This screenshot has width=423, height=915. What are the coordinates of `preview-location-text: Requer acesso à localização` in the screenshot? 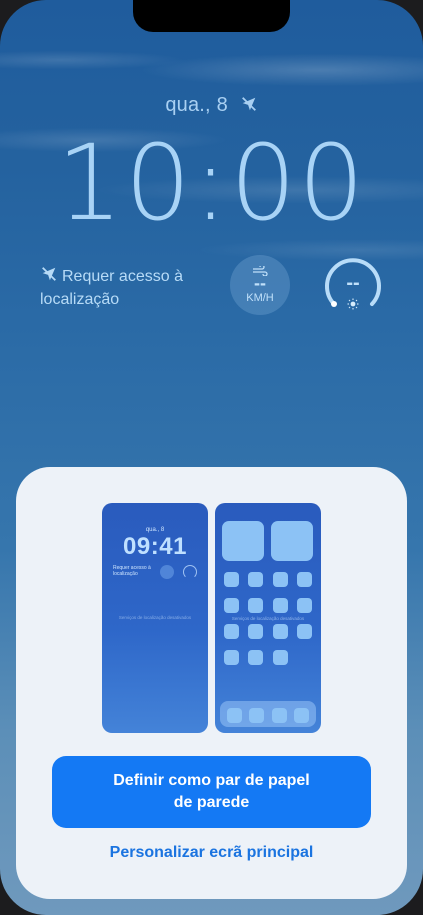 It's located at (132, 571).